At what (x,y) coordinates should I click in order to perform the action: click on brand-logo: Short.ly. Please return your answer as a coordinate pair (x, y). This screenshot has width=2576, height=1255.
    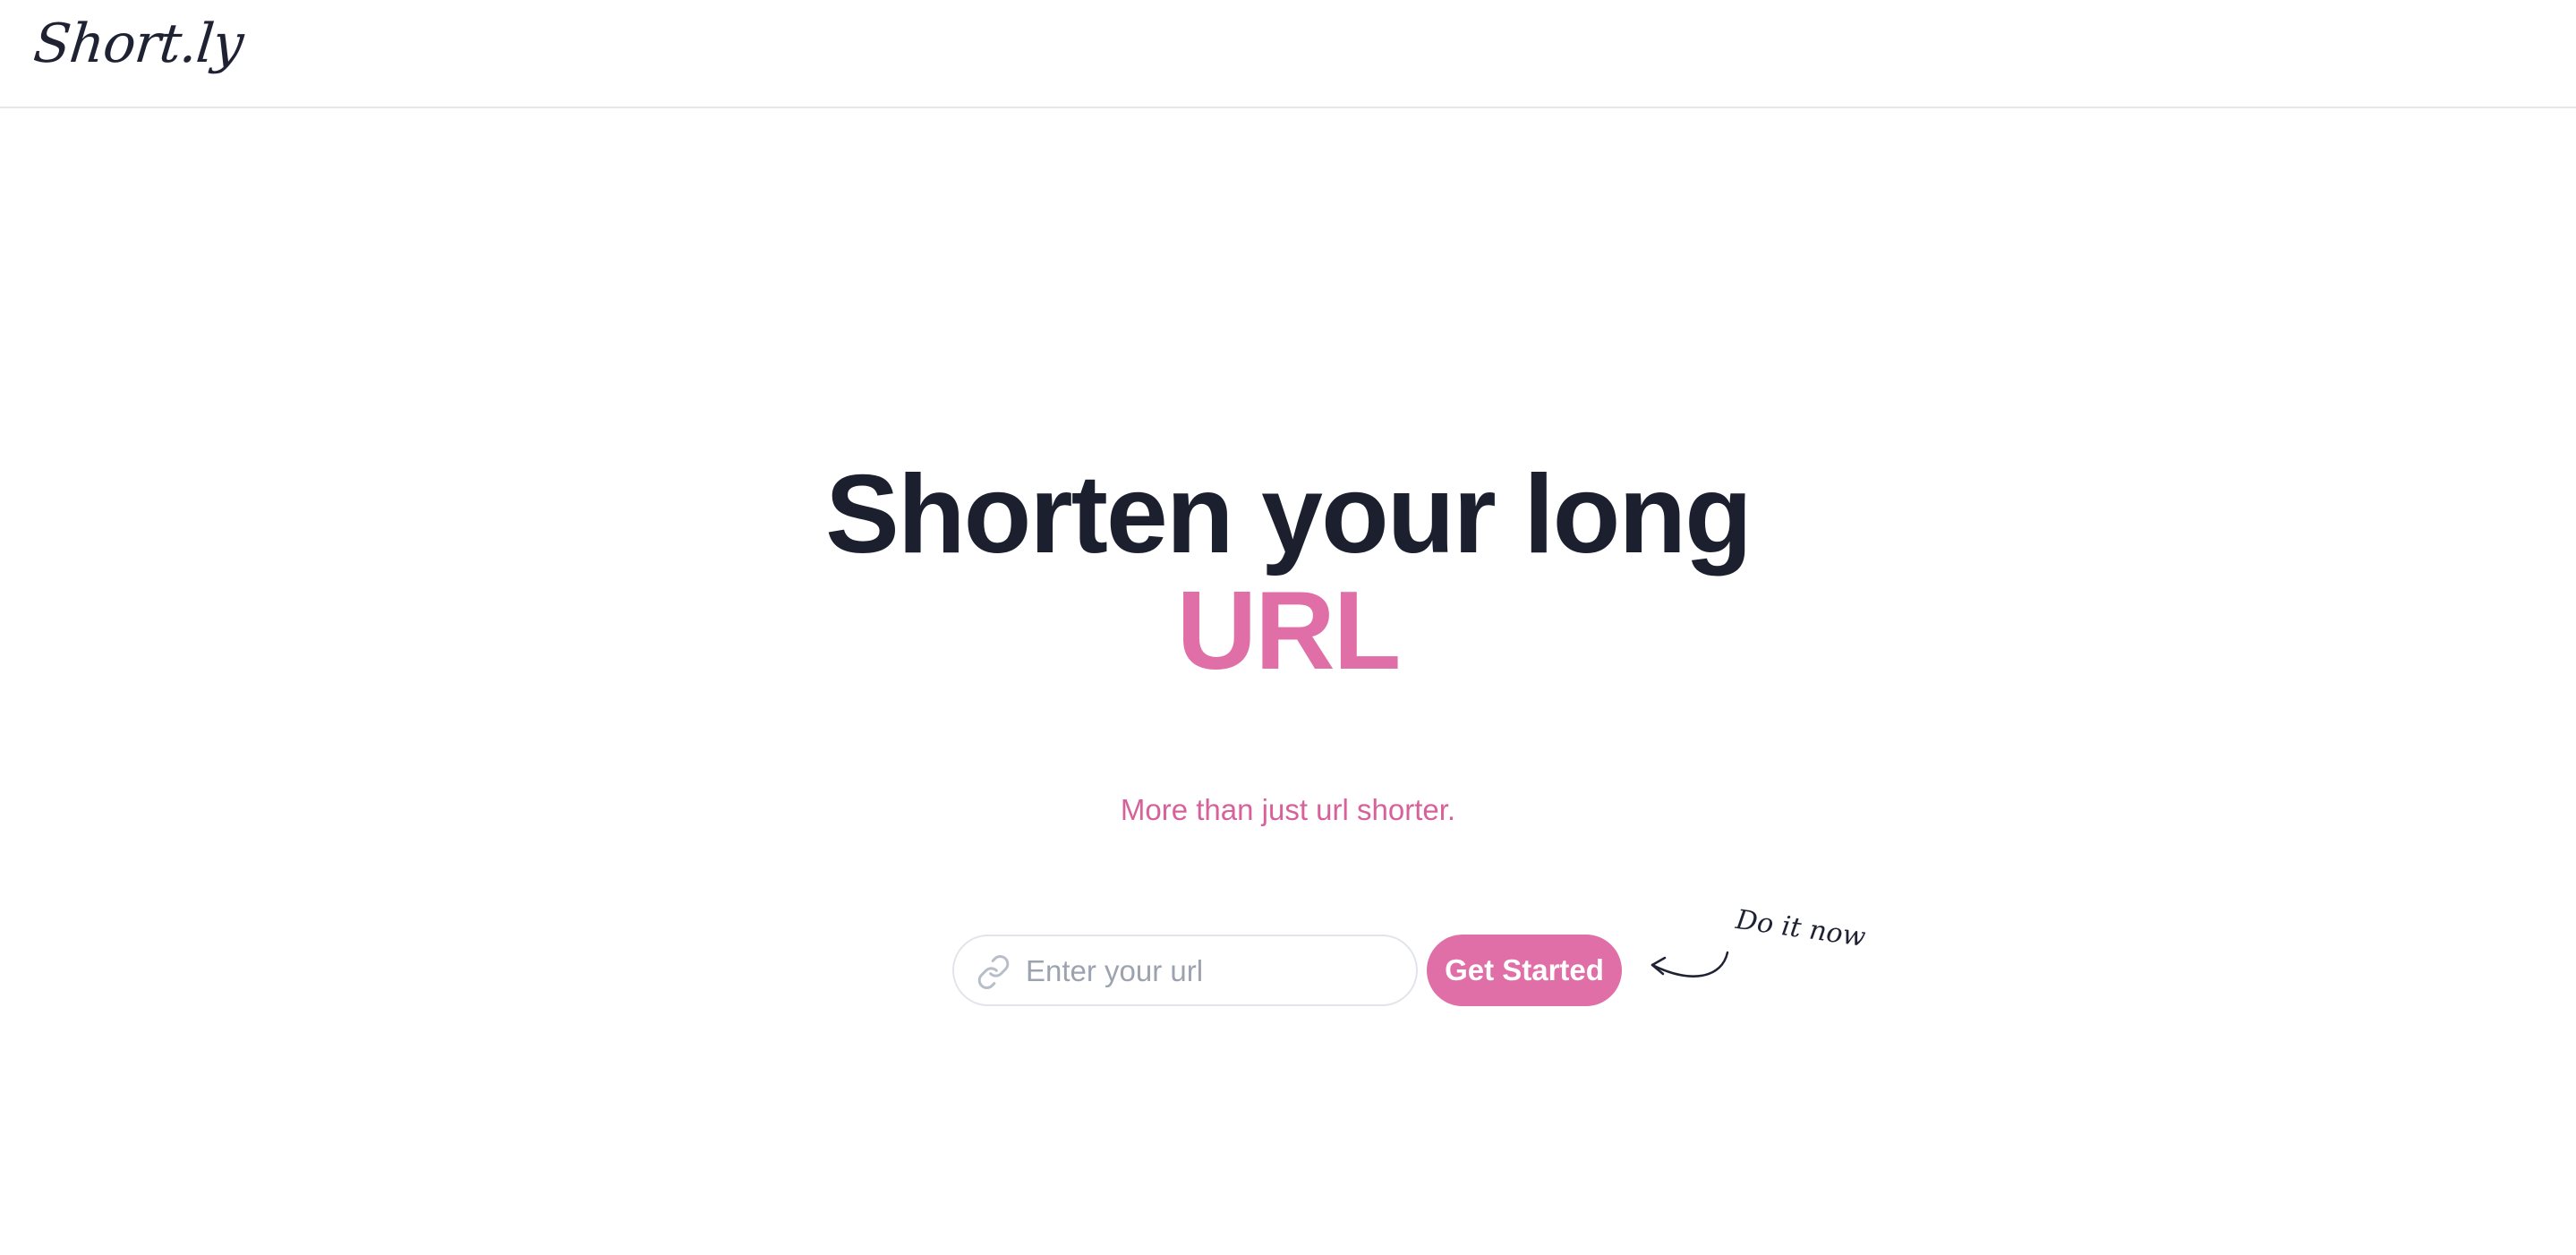
    Looking at the image, I should click on (137, 44).